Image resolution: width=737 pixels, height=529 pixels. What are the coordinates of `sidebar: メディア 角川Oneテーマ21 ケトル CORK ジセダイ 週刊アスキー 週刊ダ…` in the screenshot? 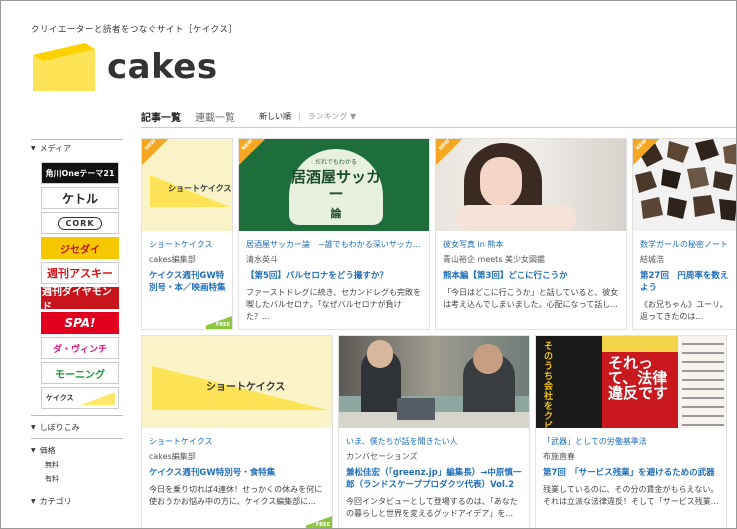 It's located at (77, 324).